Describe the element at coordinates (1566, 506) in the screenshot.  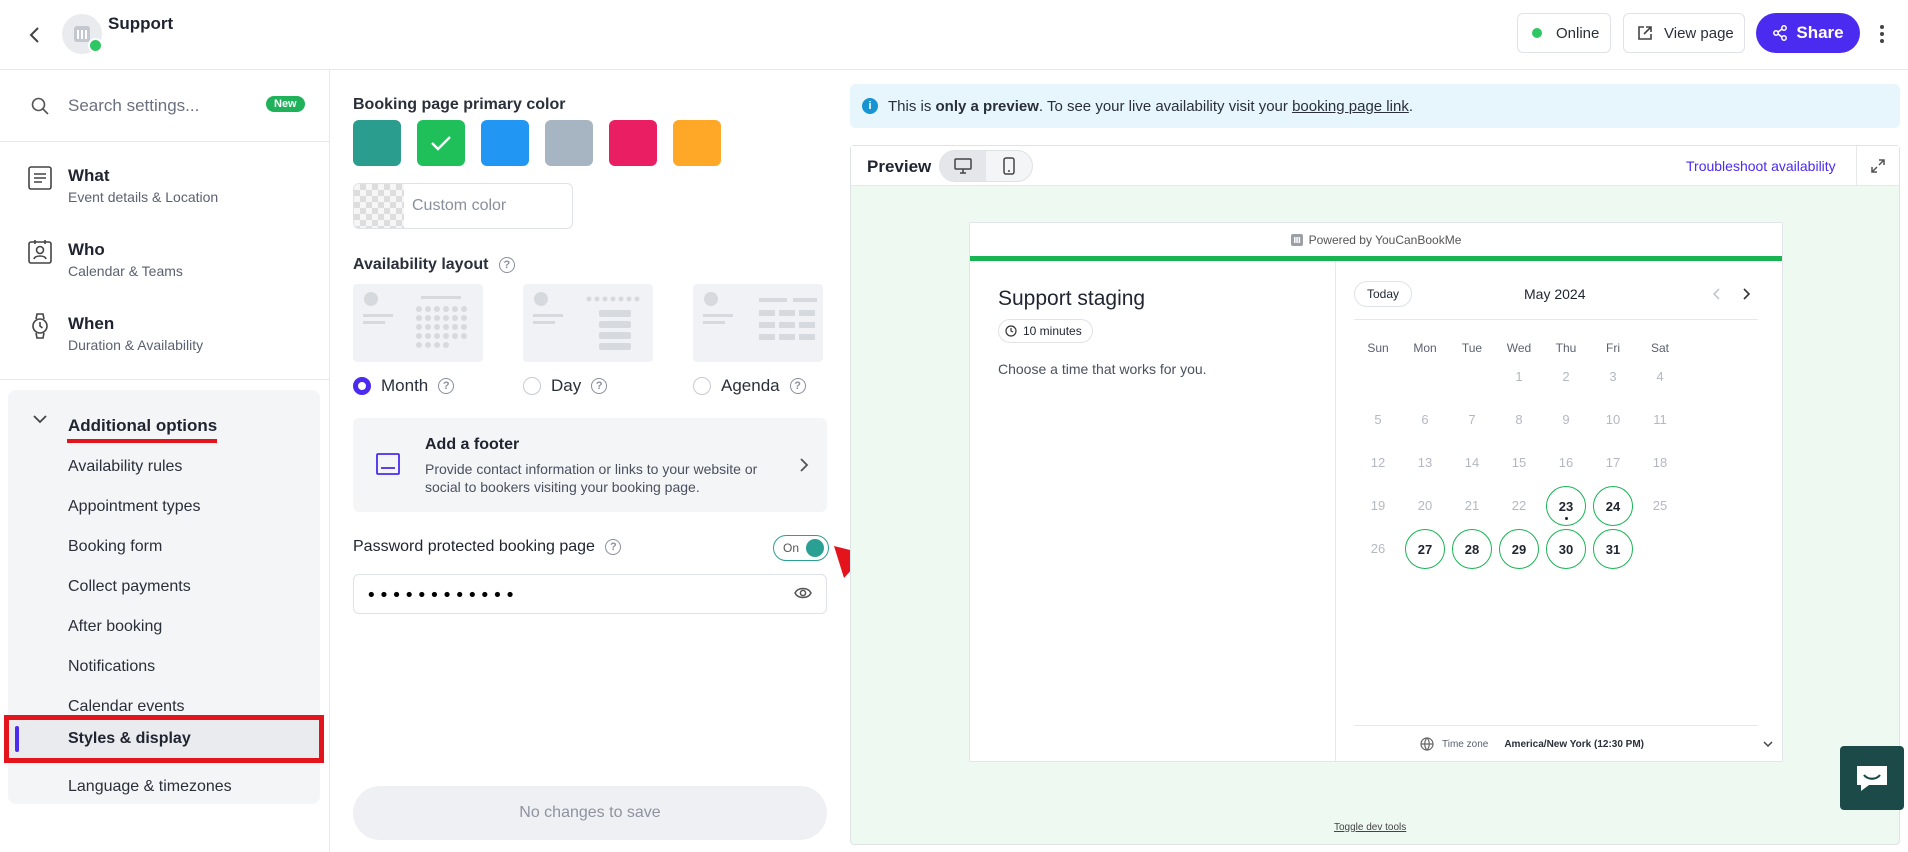
I see `calendar-day-available: 23` at that location.